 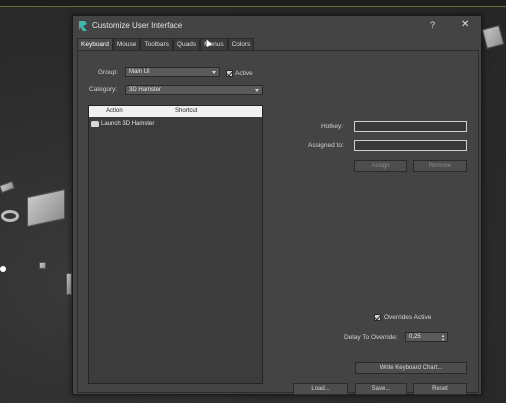 What do you see at coordinates (332, 126) in the screenshot?
I see `hotkey-label: Hotkey:` at bounding box center [332, 126].